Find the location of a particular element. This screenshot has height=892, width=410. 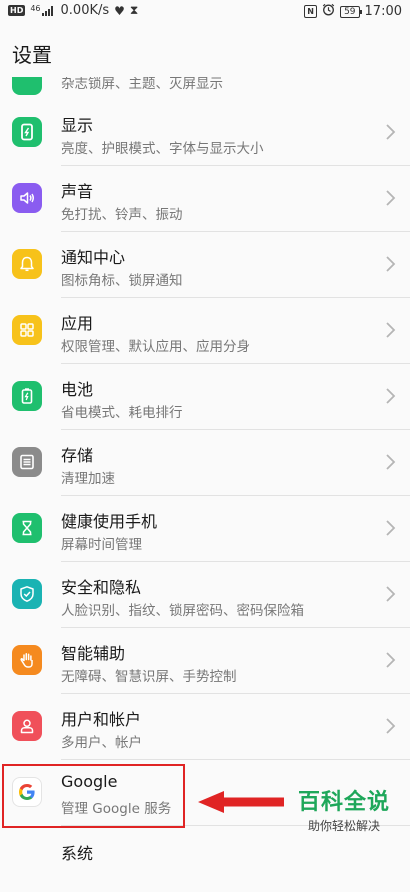

watermark-subtitle: 助你轻松解决 is located at coordinates (343, 826).